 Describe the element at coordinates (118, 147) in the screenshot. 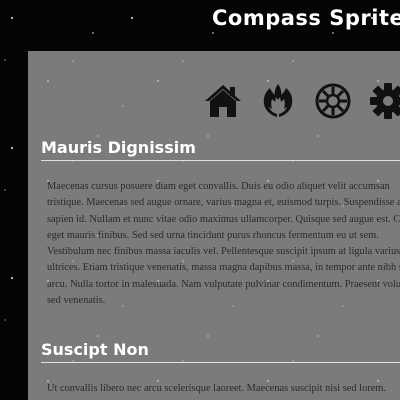

I see `section-heading: Mauris Dignissim` at that location.